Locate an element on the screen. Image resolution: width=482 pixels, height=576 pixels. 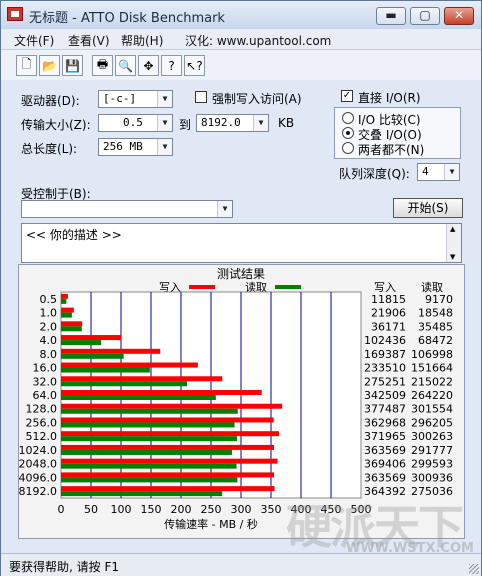
y-tick-label: 0.5 is located at coordinates (49, 299).